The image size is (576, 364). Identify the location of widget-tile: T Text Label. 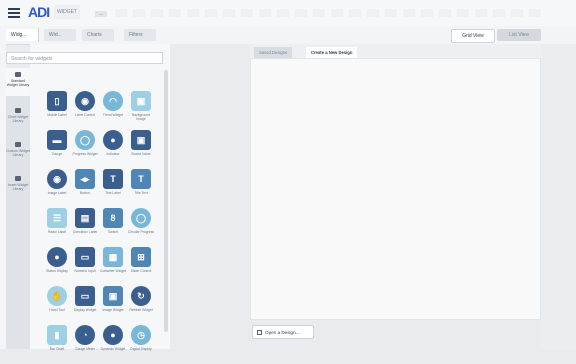
(114, 188).